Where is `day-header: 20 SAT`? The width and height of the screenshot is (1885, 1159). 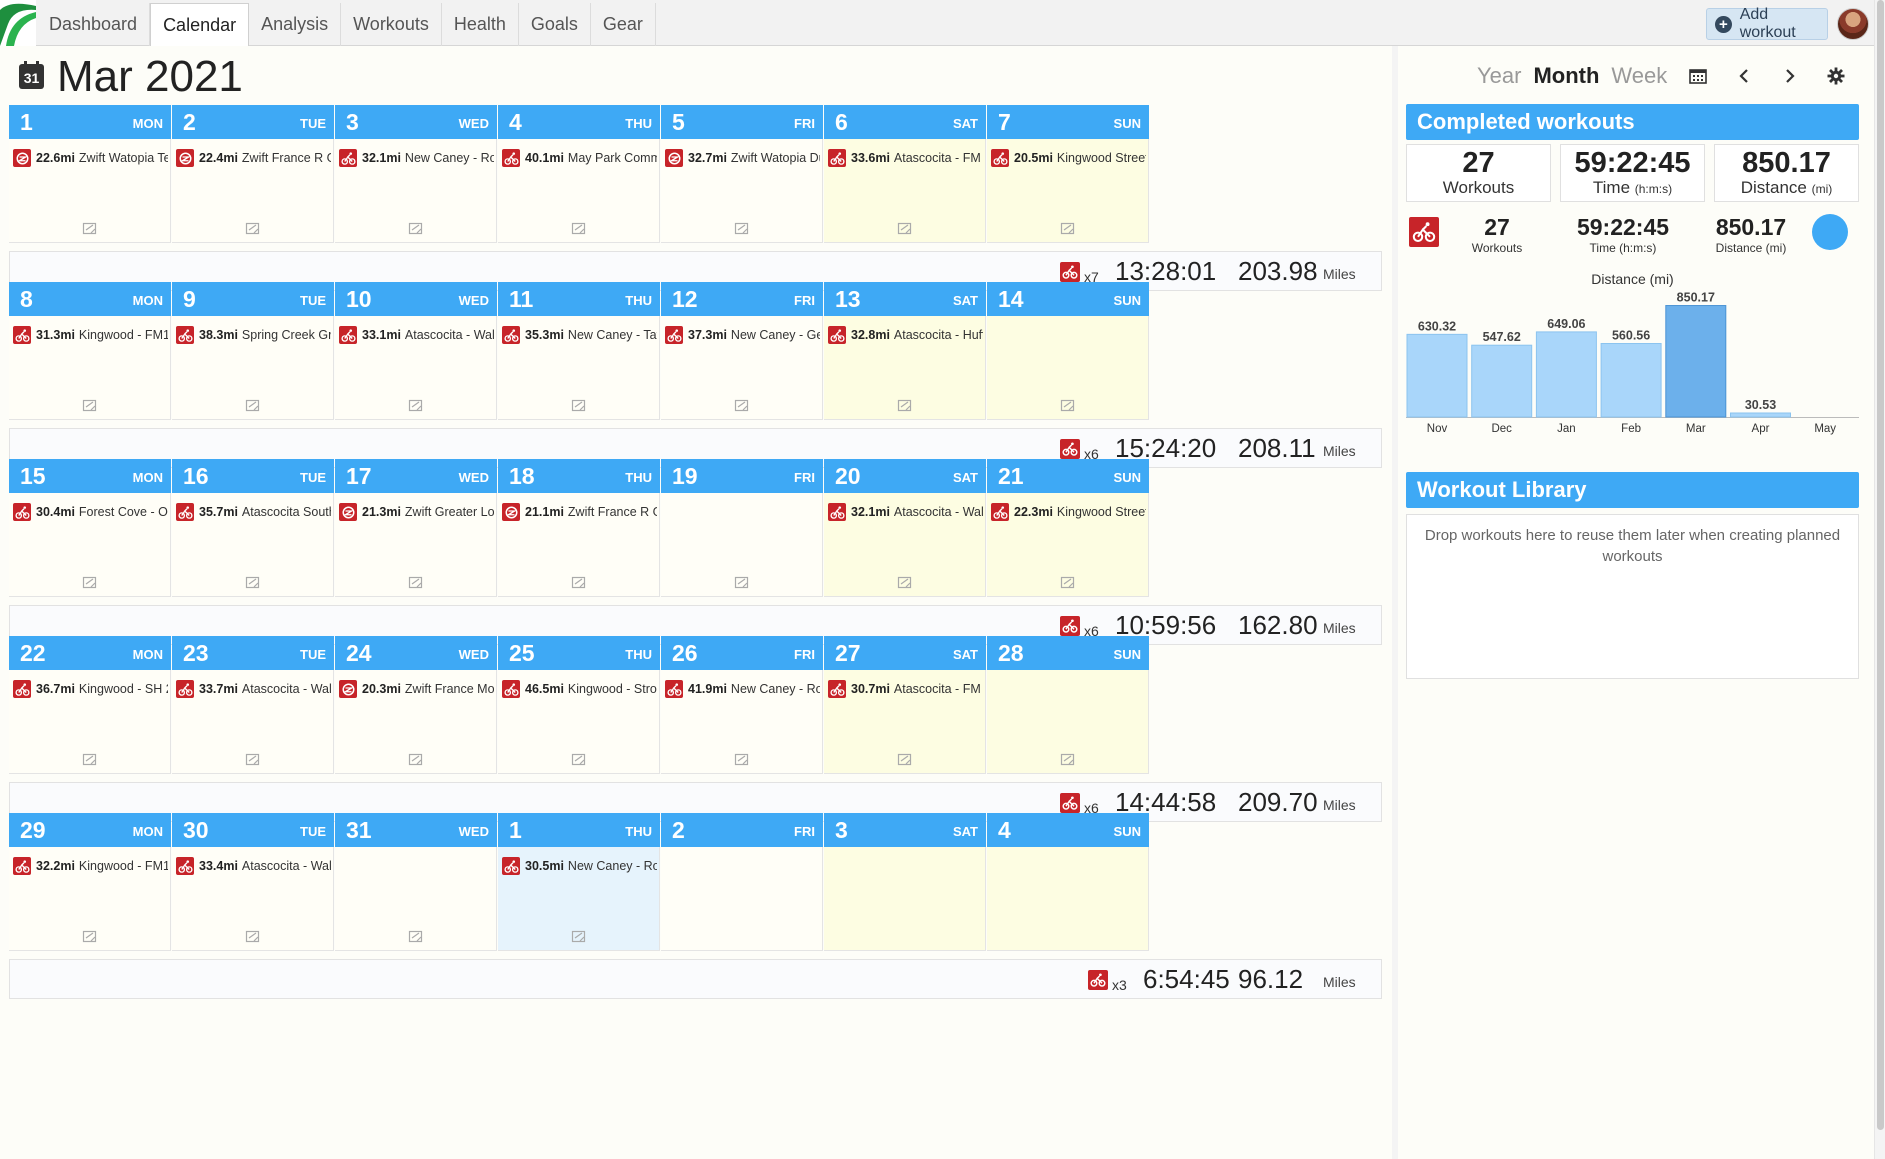 day-header: 20 SAT is located at coordinates (905, 476).